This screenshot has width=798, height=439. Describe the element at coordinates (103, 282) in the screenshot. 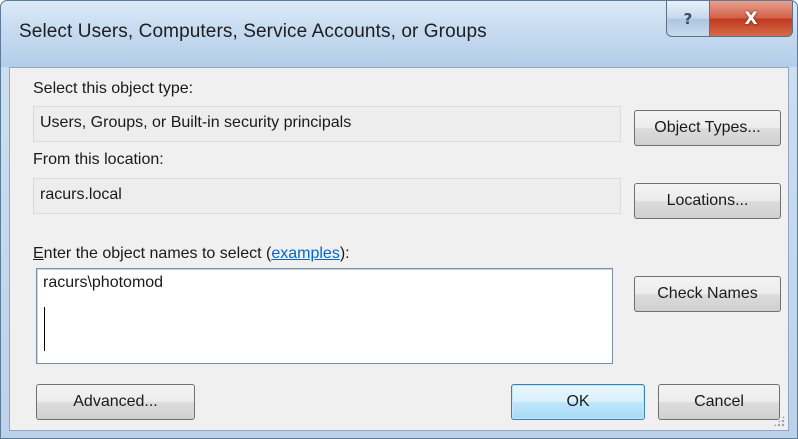

I see `object-names-value: racurs\photomod` at that location.